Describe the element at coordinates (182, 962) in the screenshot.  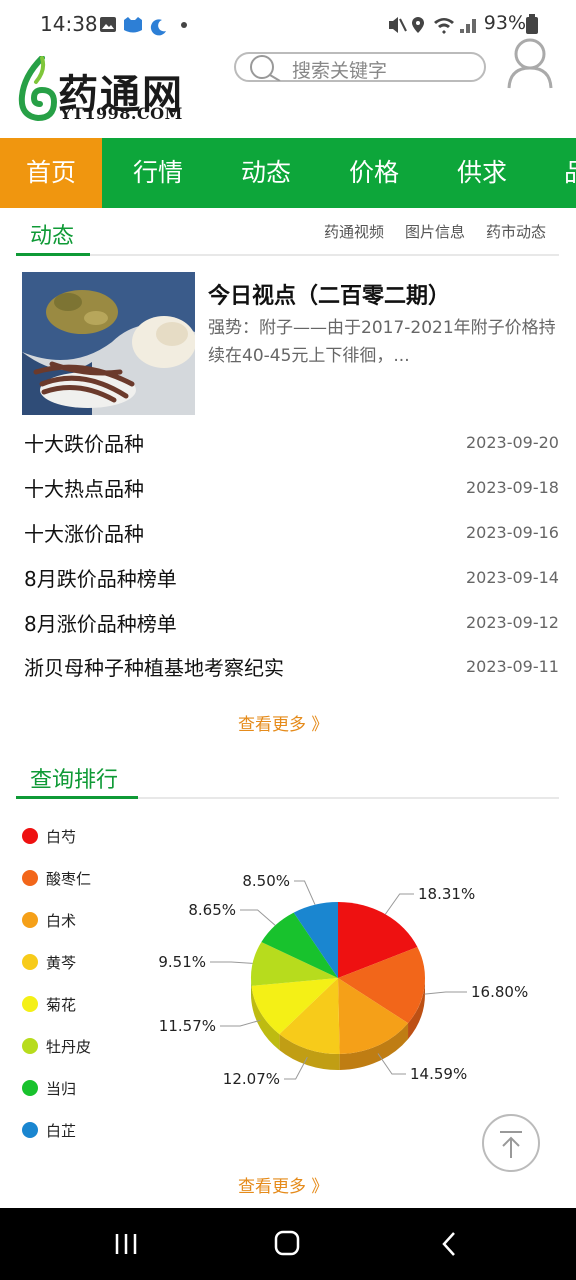
I see `pie-data-label: 9.51%` at that location.